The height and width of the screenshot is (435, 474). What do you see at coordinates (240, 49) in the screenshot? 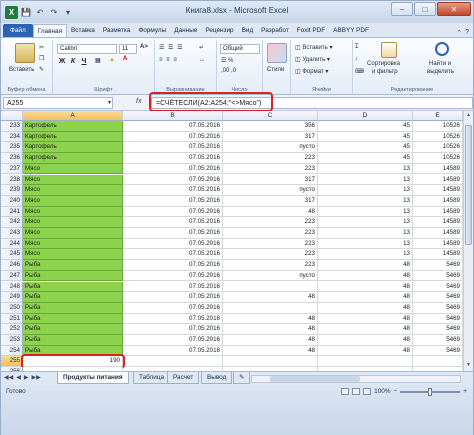
I see `number-format-select: Общий` at bounding box center [240, 49].